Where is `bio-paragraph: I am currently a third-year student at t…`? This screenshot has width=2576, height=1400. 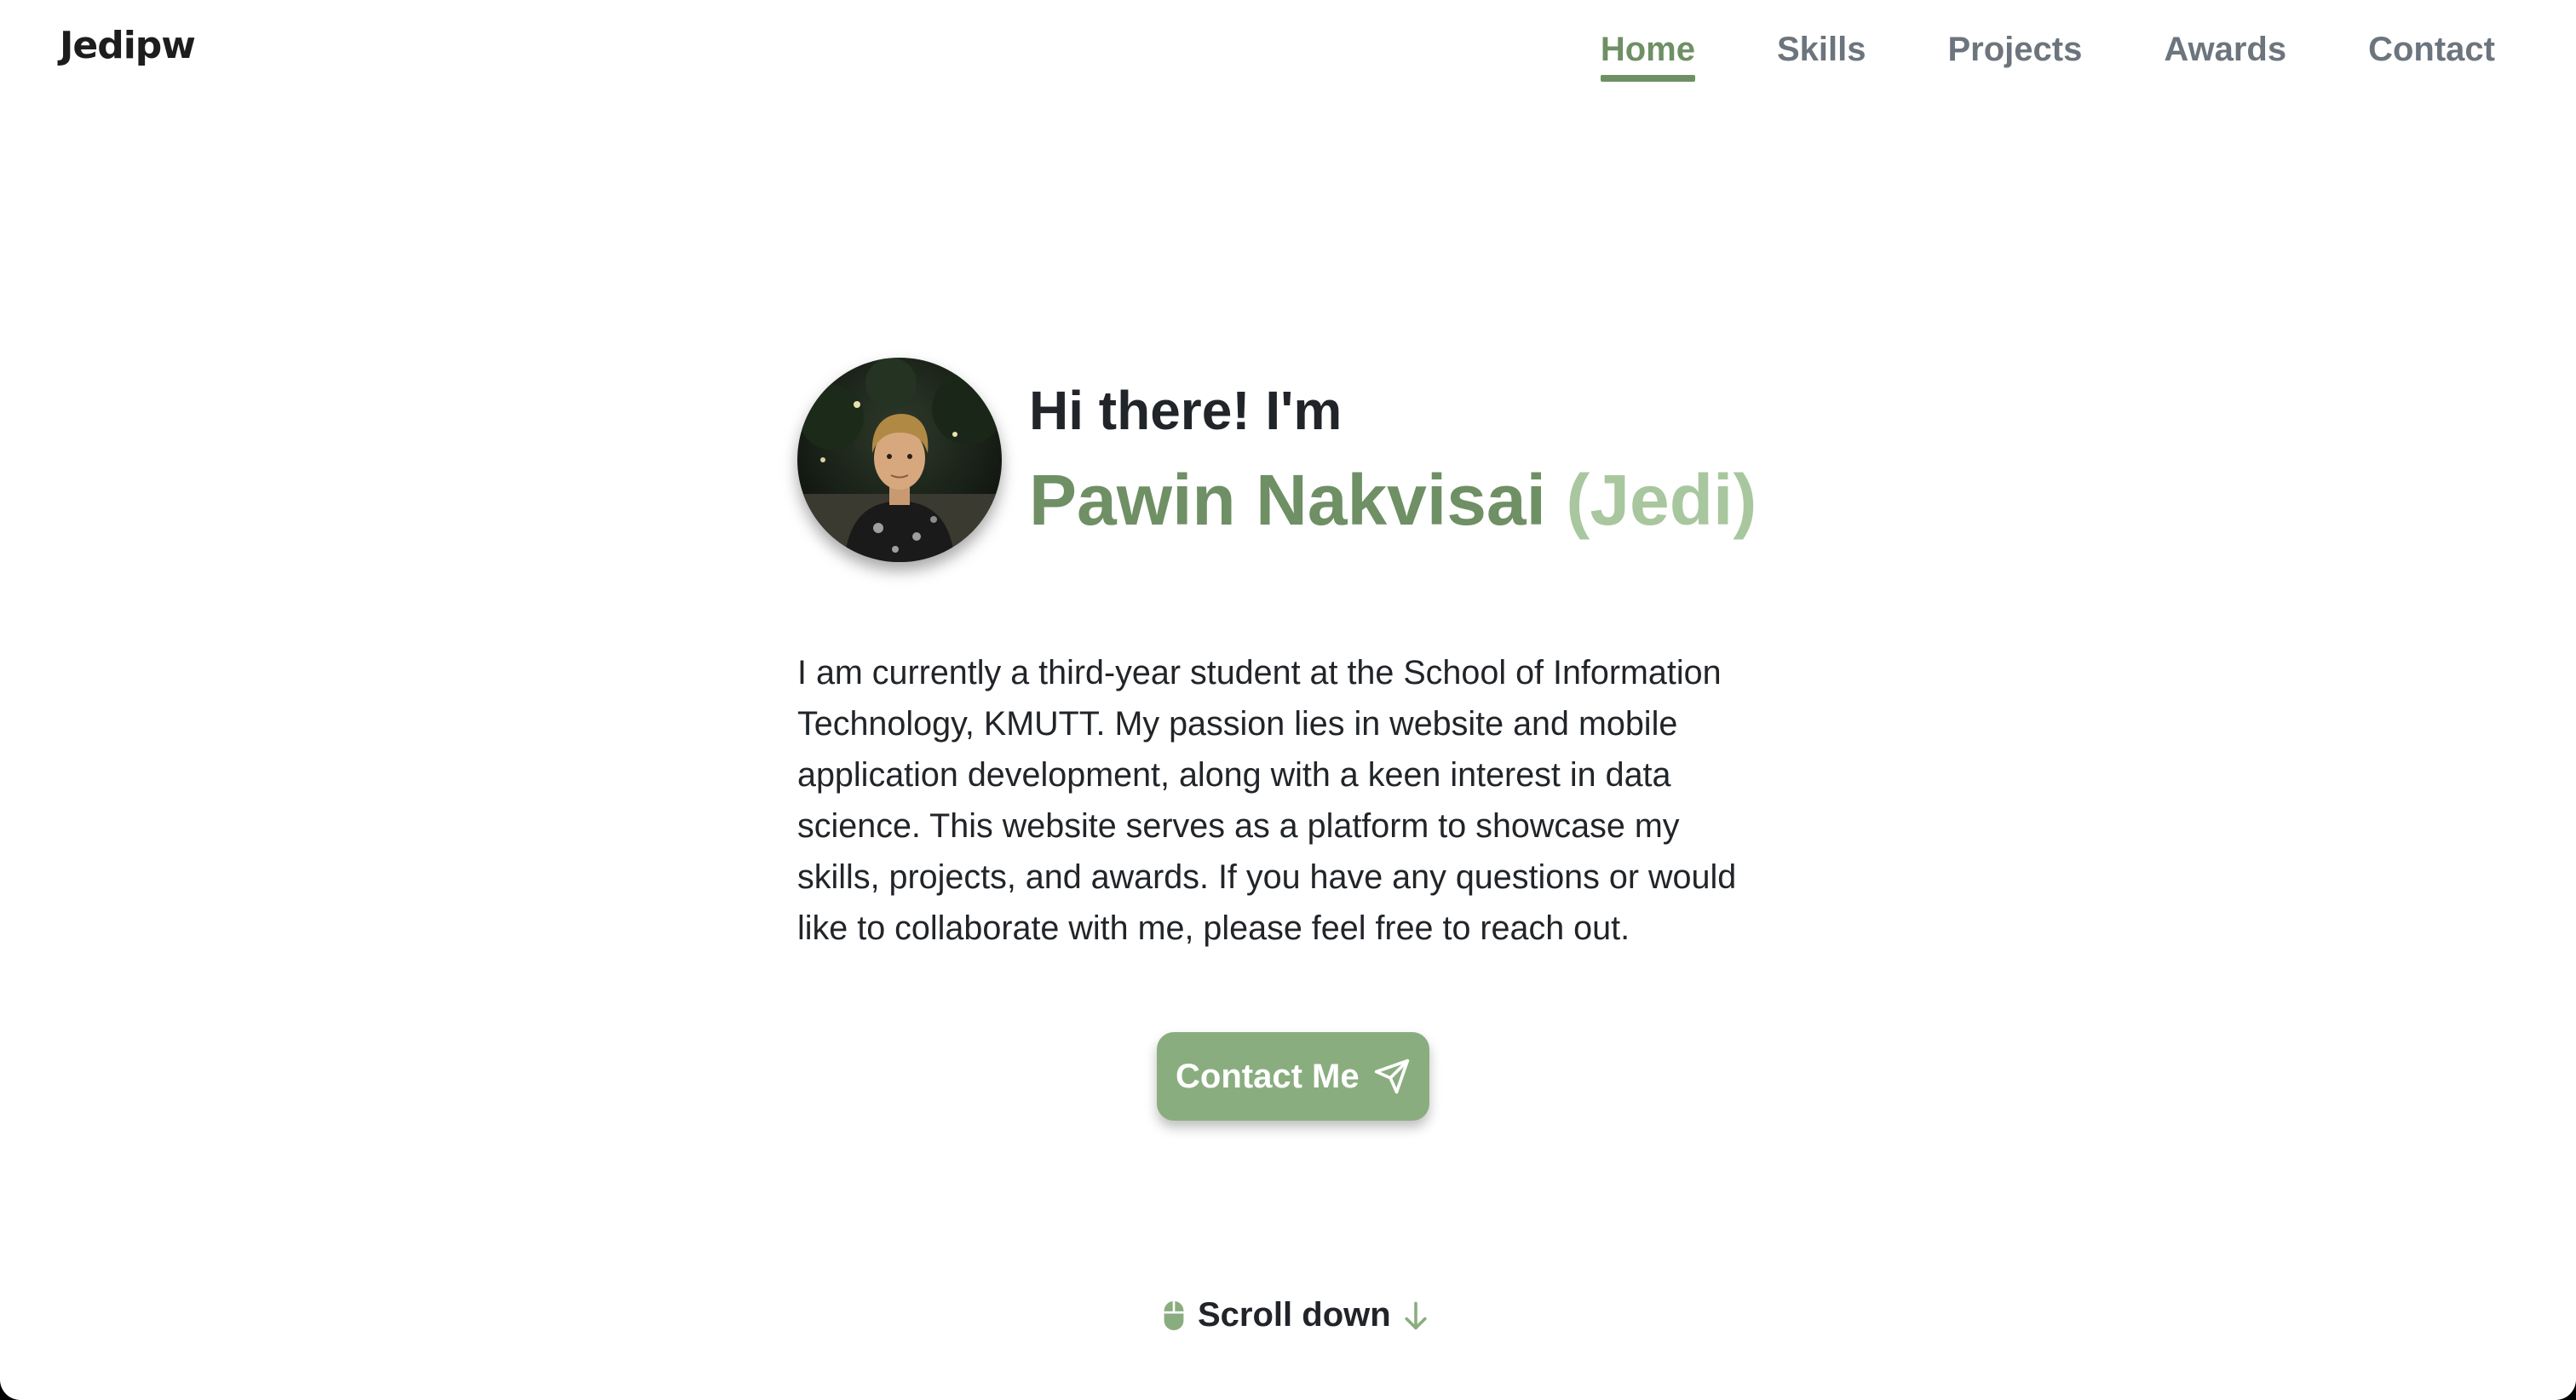
bio-paragraph: I am currently a third-year student at t… is located at coordinates (1267, 800).